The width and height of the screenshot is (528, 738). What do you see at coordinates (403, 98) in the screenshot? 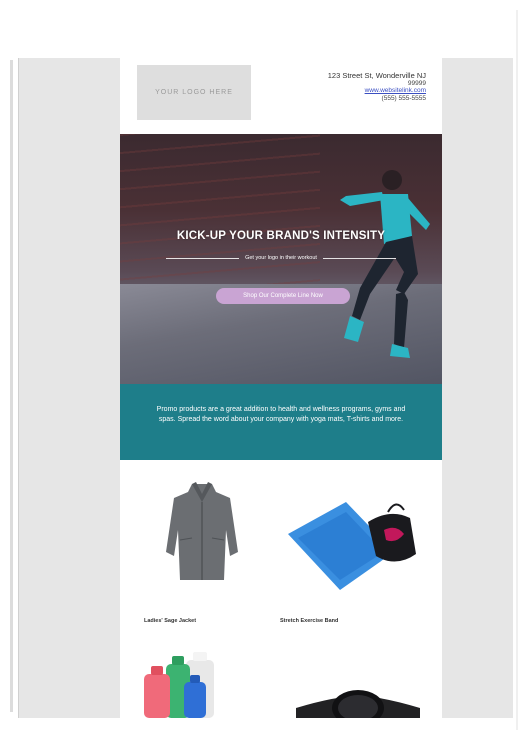
I see `phone-number: (555) 555-5555` at bounding box center [403, 98].